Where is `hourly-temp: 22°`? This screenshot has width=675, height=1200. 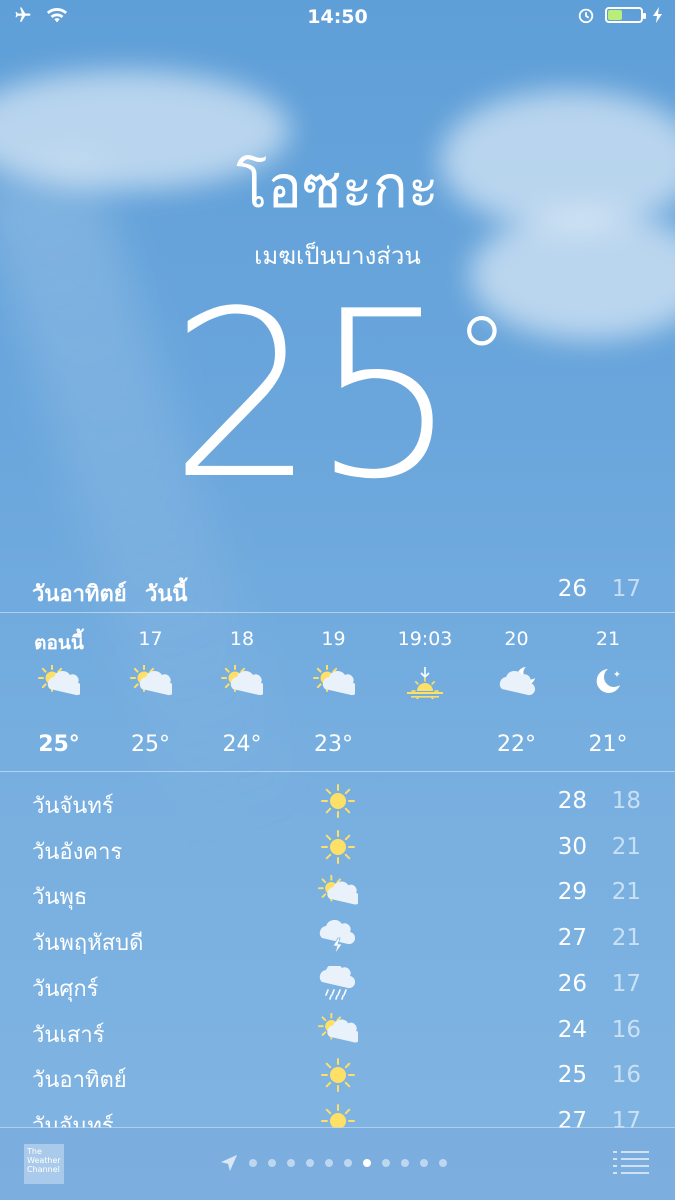 hourly-temp: 22° is located at coordinates (516, 744).